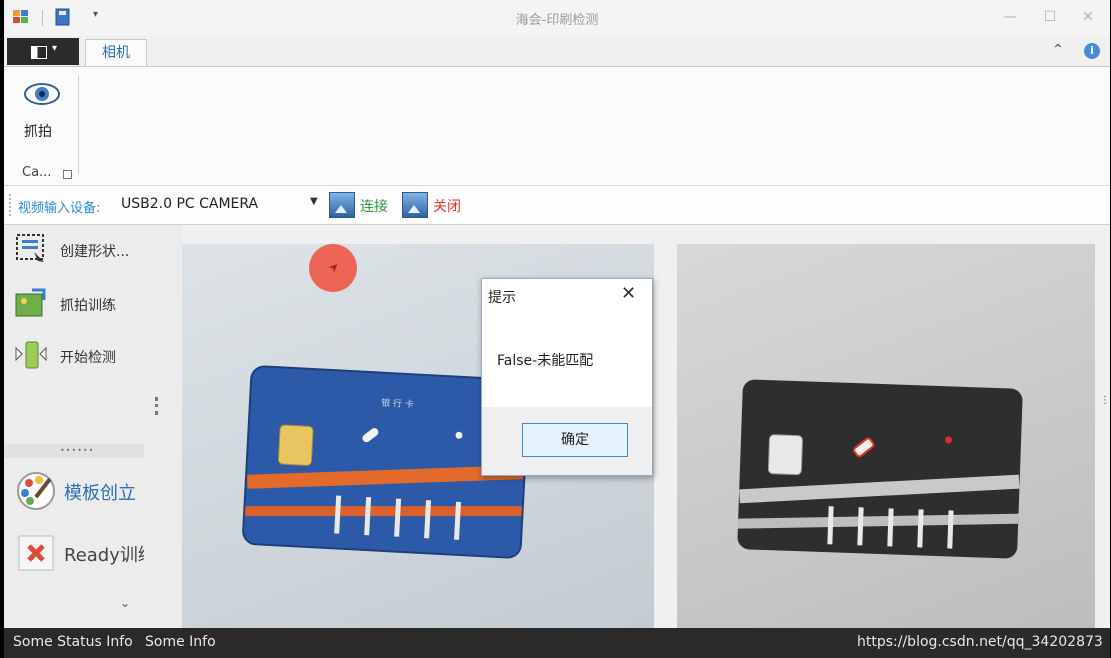 This screenshot has height=658, width=1111. Describe the element at coordinates (78, 125) in the screenshot. I see `group-separator` at that location.